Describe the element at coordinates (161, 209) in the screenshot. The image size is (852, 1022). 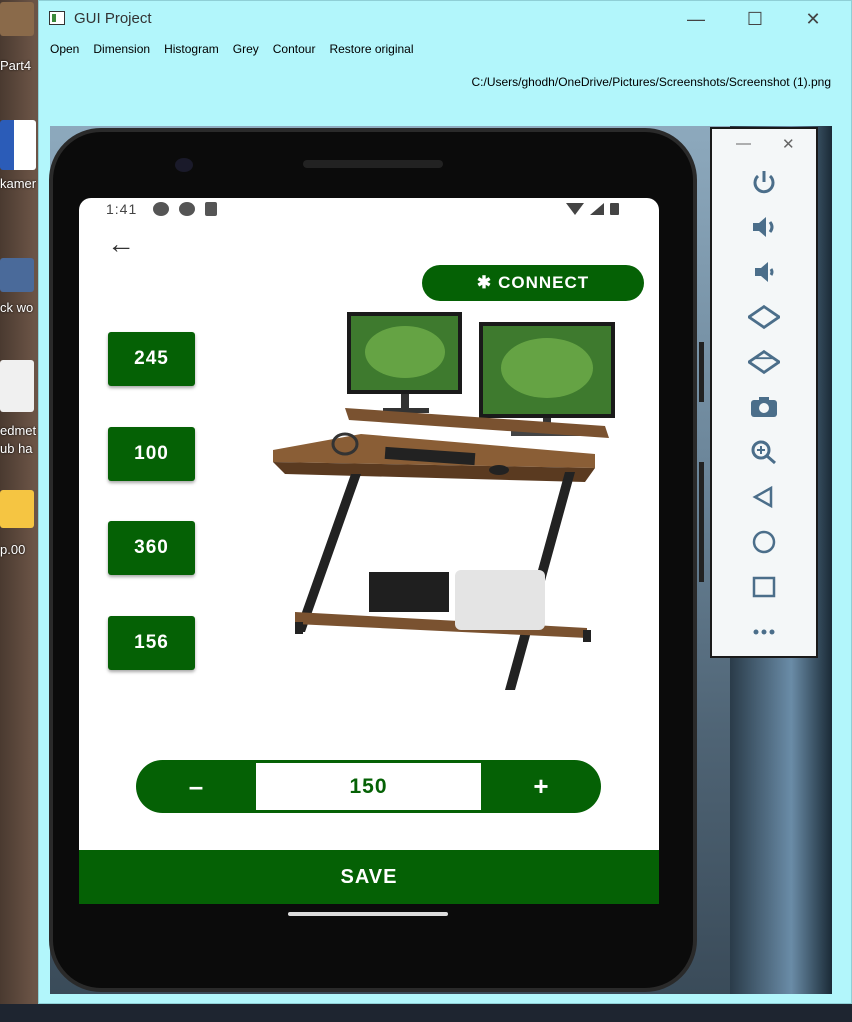
I see `notification-icon` at that location.